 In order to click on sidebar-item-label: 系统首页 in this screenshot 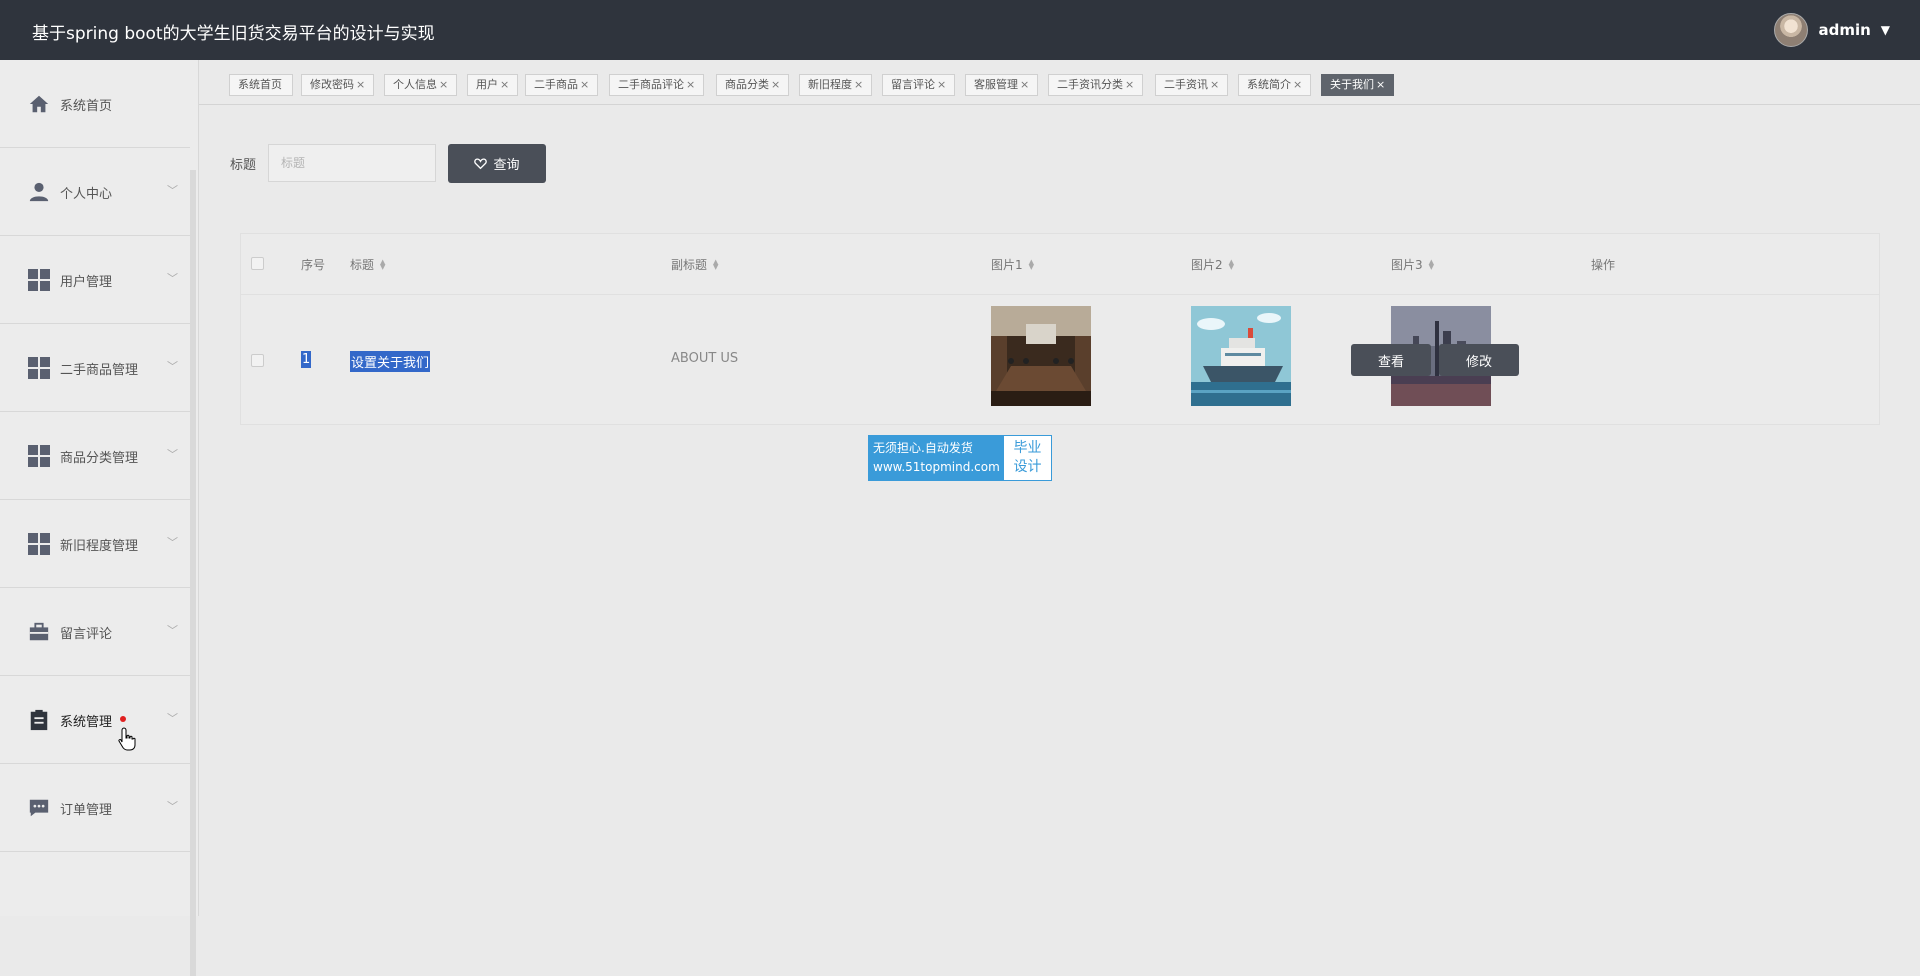, I will do `click(86, 106)`.